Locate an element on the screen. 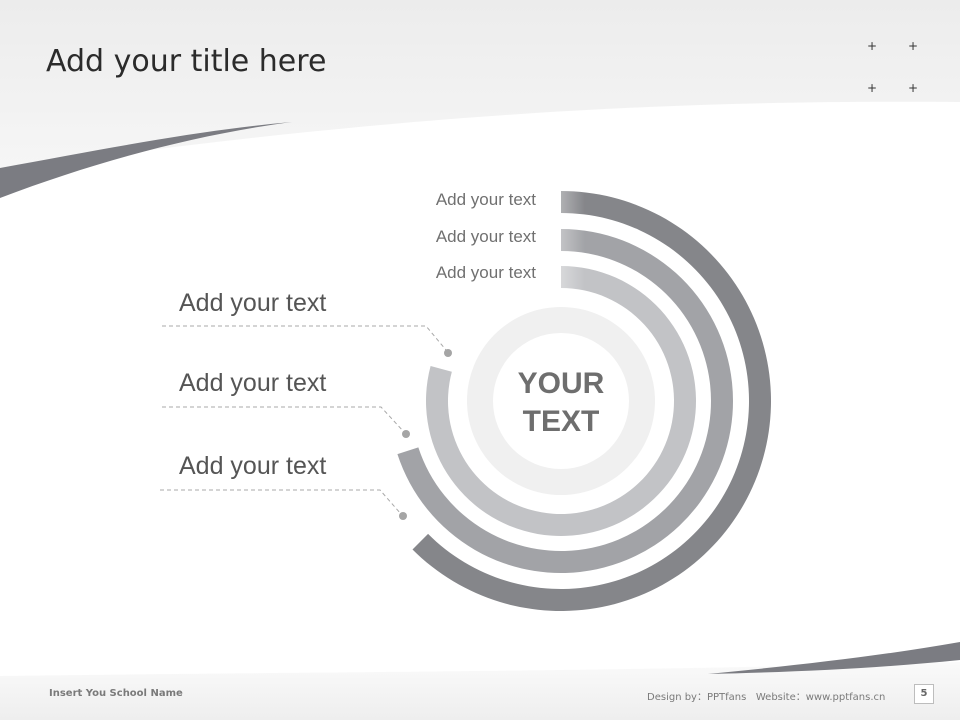  callout-text-3: Add your text is located at coordinates (253, 466).